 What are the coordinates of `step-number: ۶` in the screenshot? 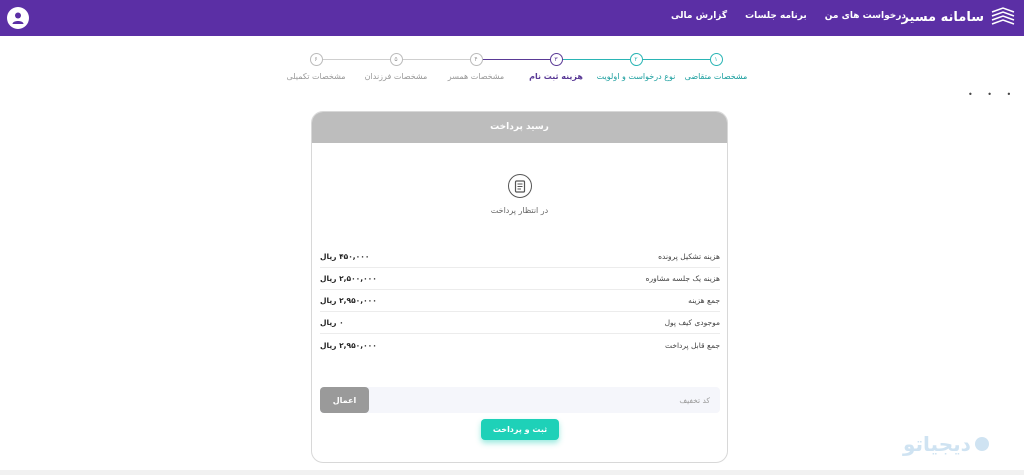 It's located at (316, 59).